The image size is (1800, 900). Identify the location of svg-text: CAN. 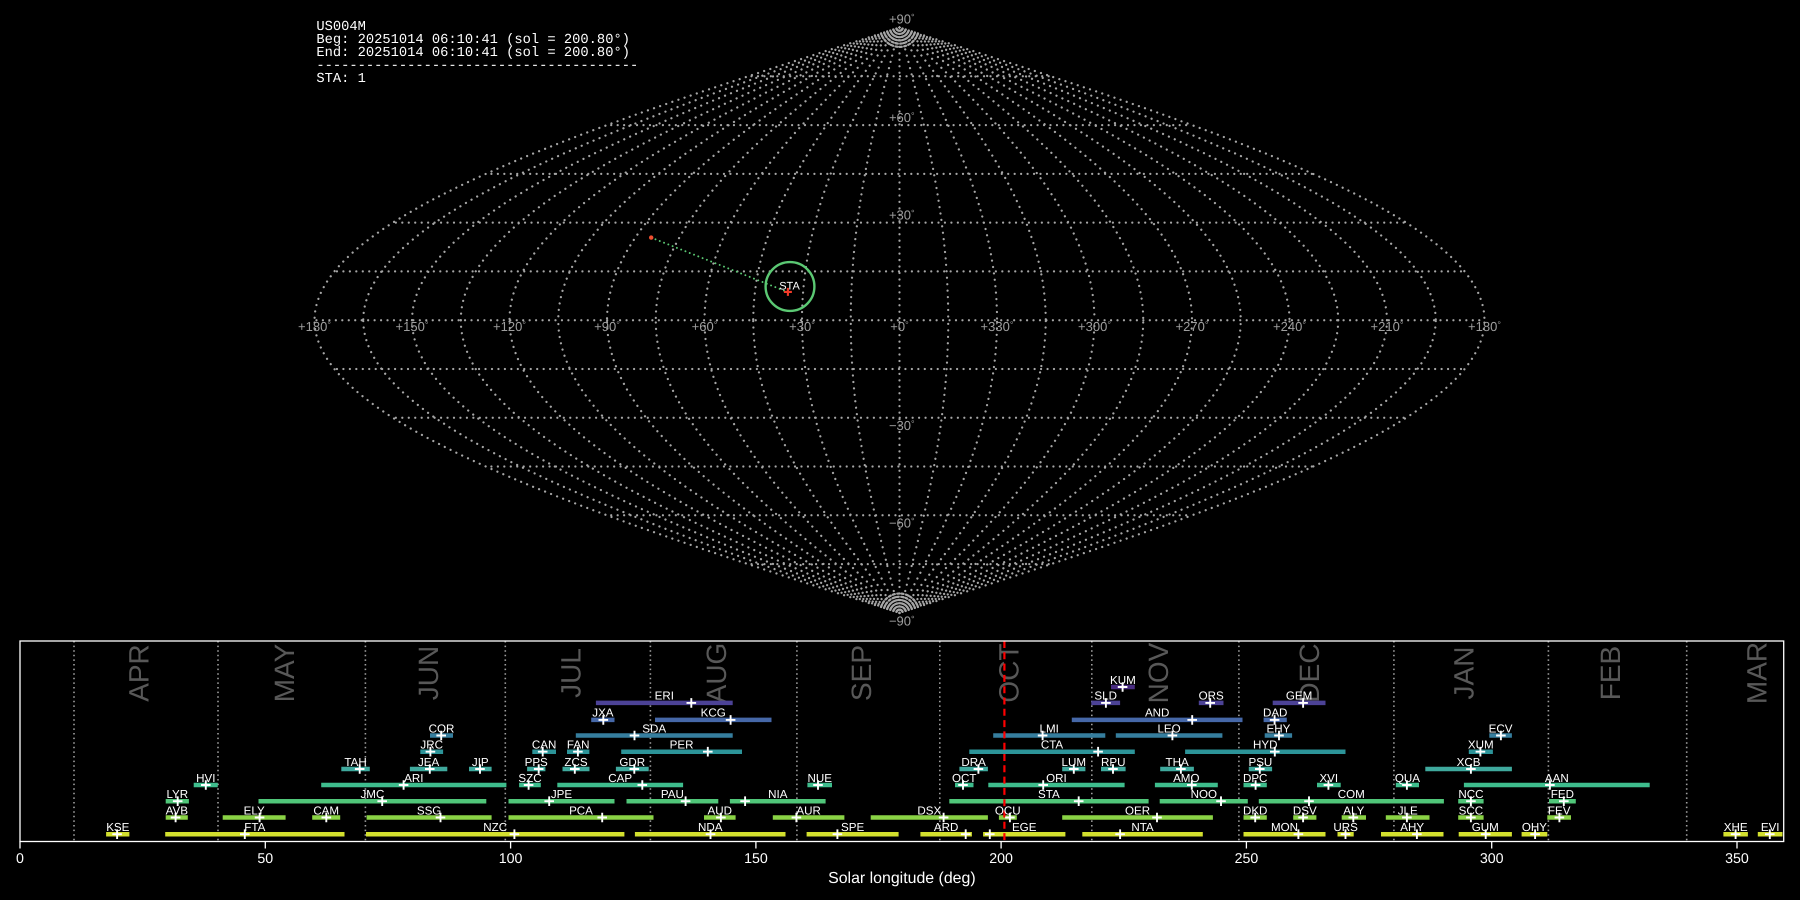
(544, 745).